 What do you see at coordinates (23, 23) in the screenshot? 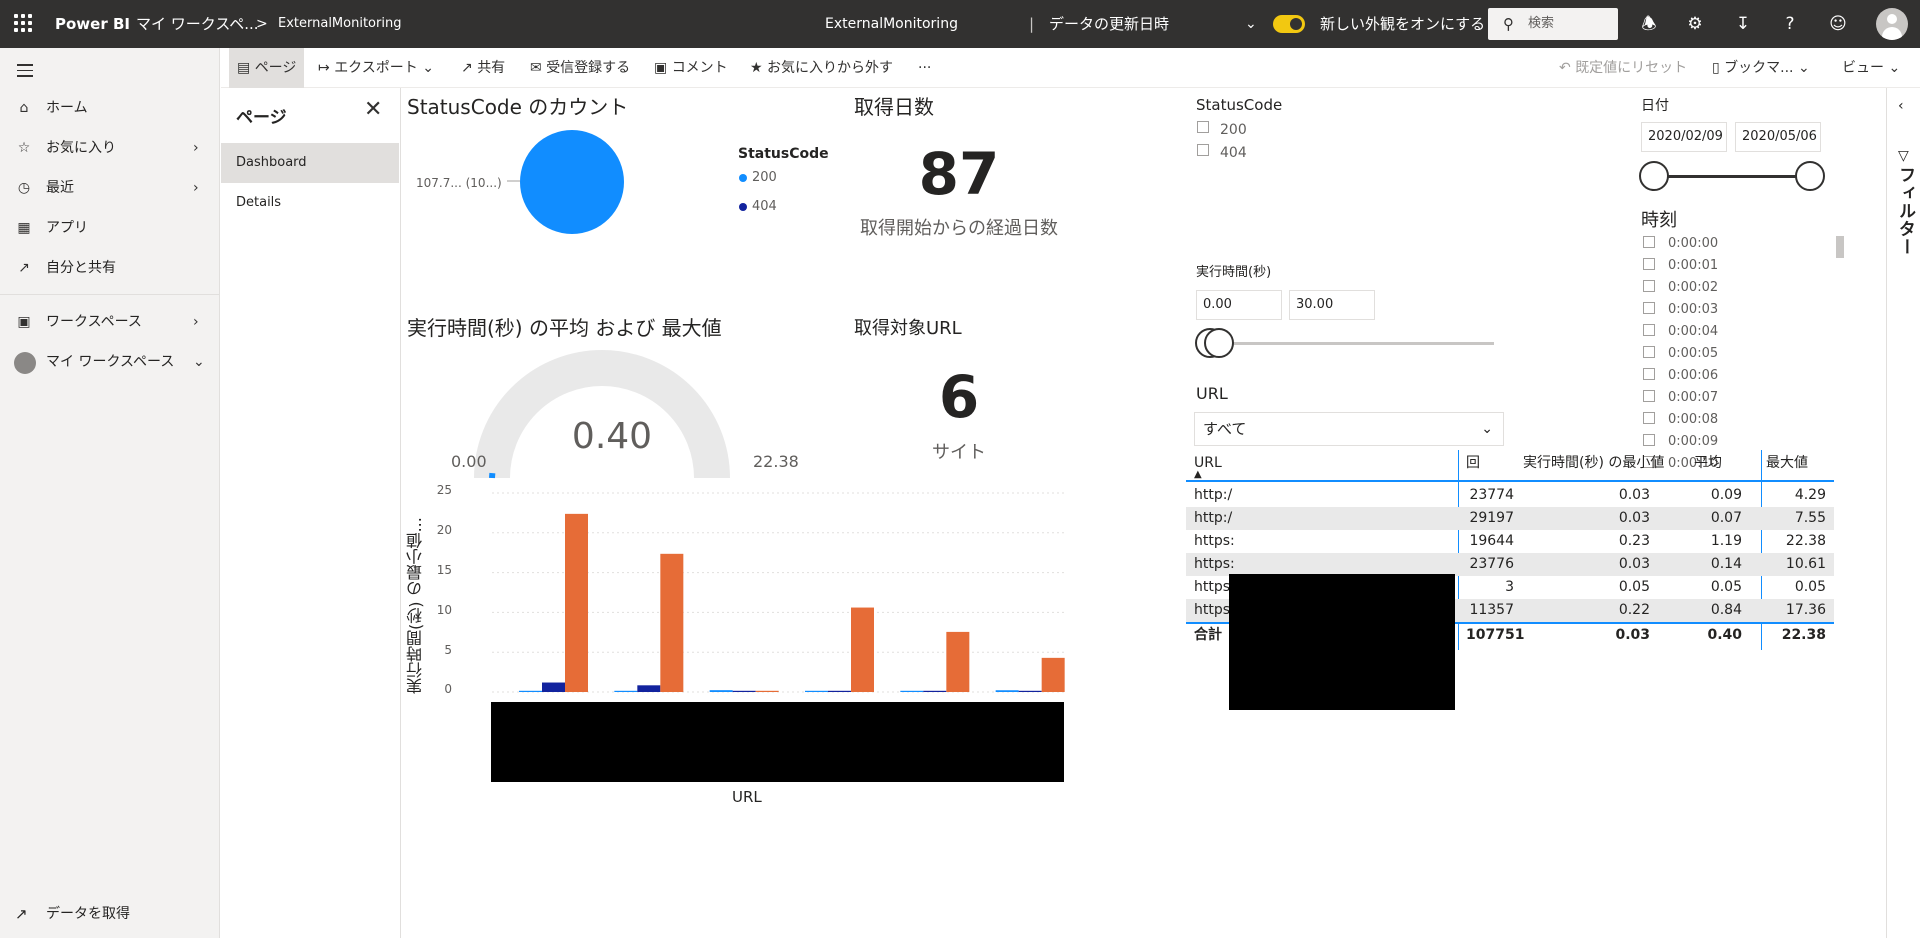
I see `app-launcher-icon` at bounding box center [23, 23].